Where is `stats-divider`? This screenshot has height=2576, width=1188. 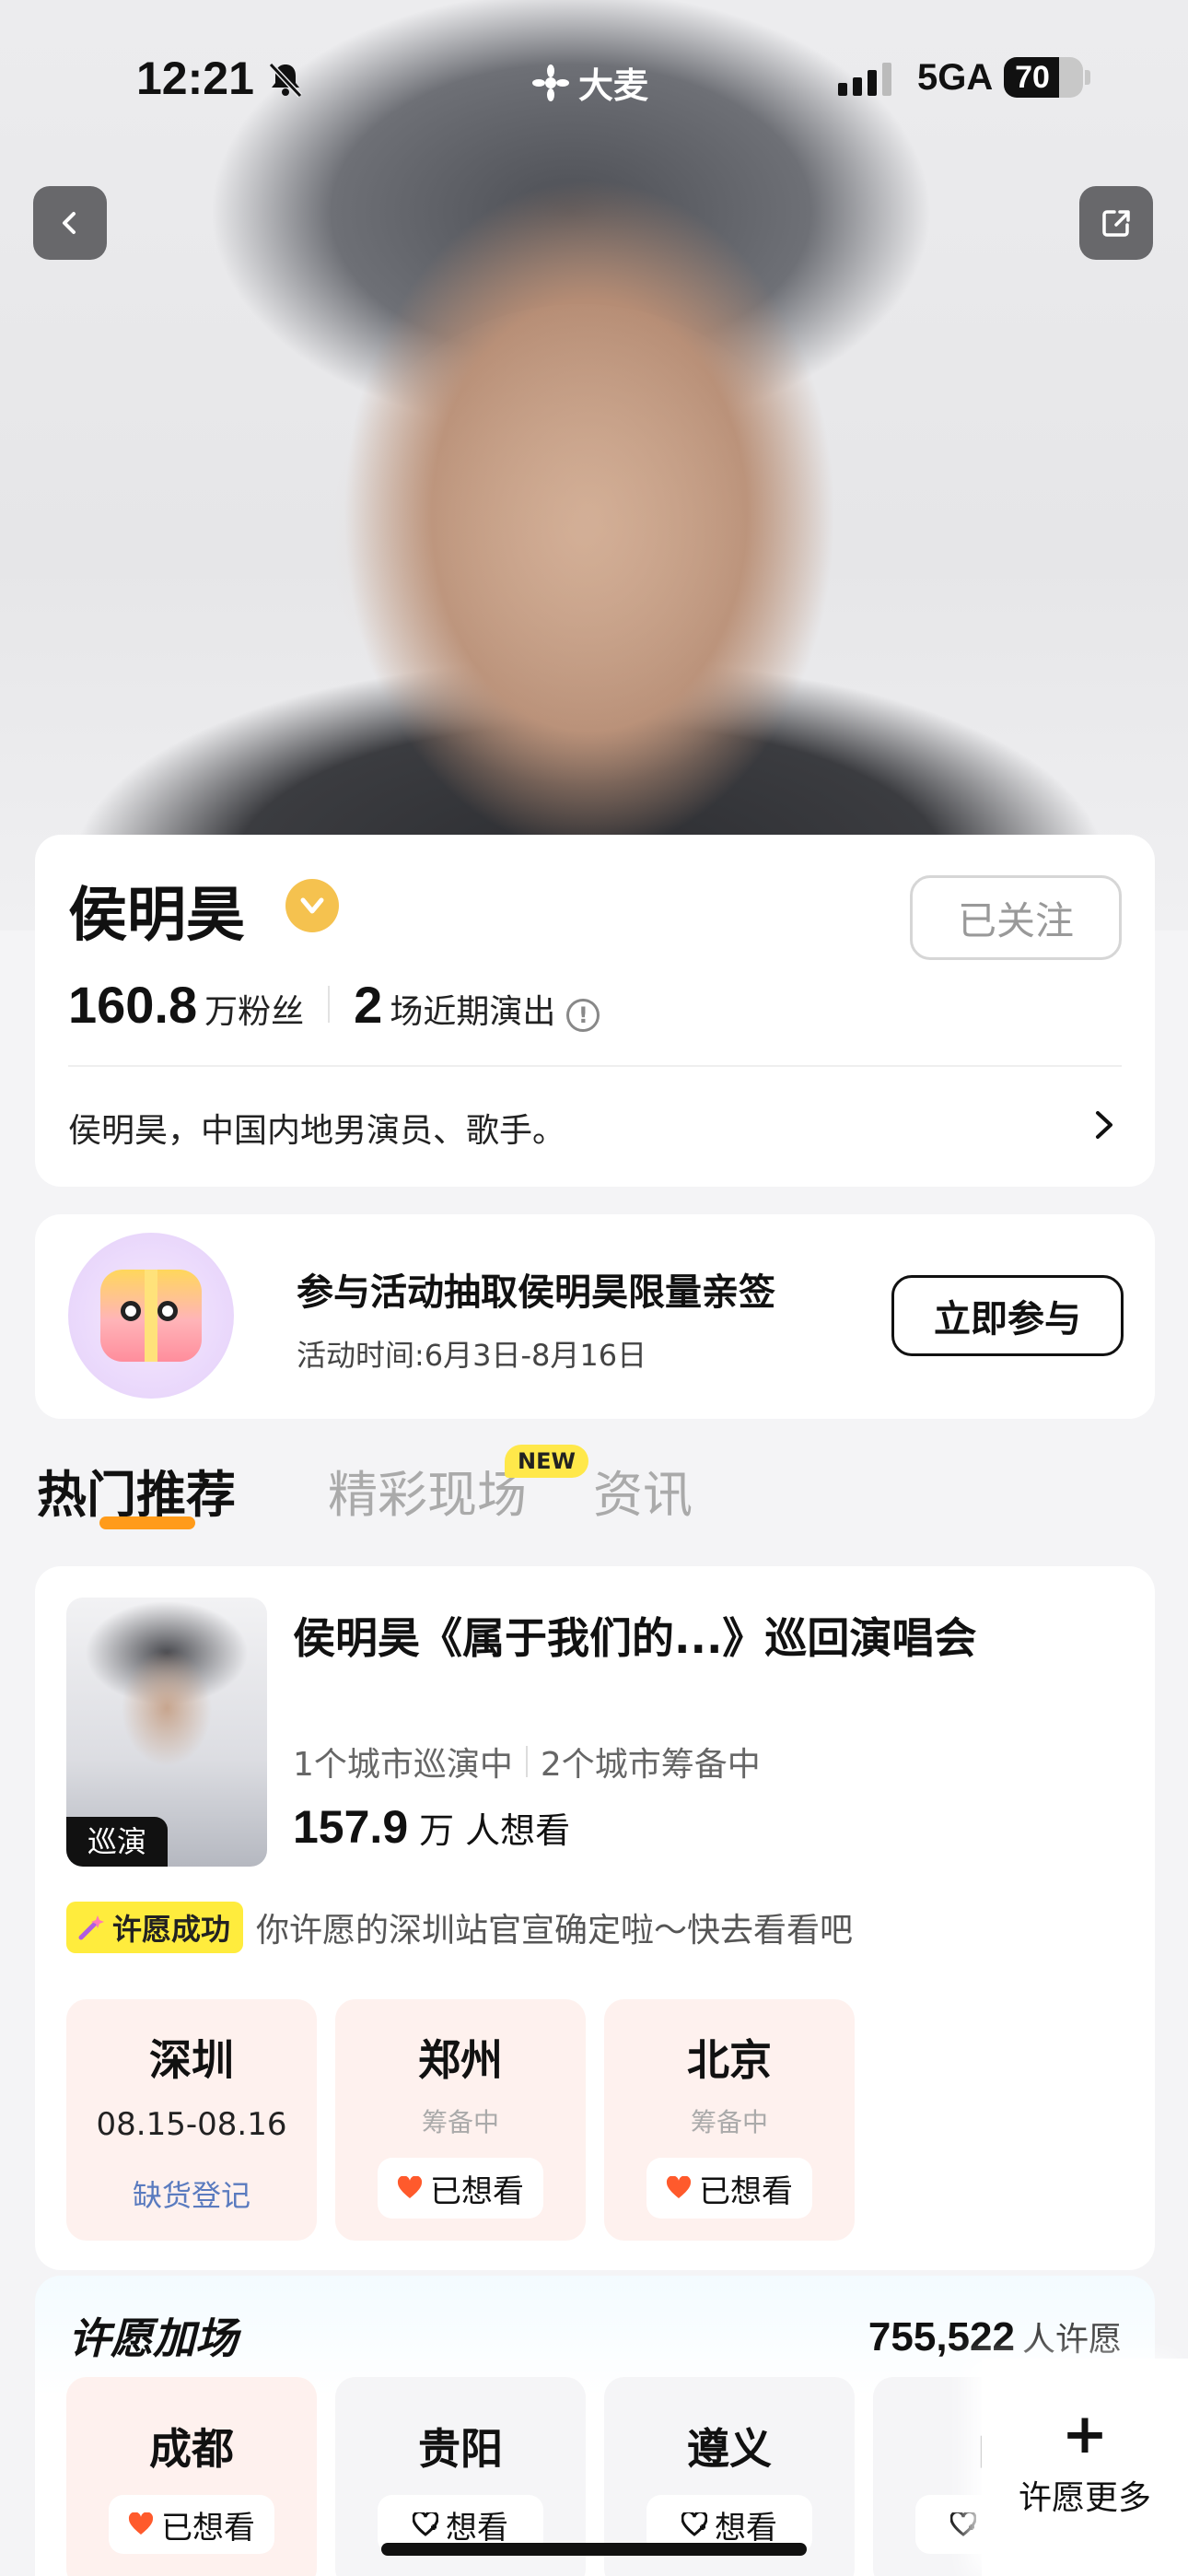
stats-divider is located at coordinates (329, 1004).